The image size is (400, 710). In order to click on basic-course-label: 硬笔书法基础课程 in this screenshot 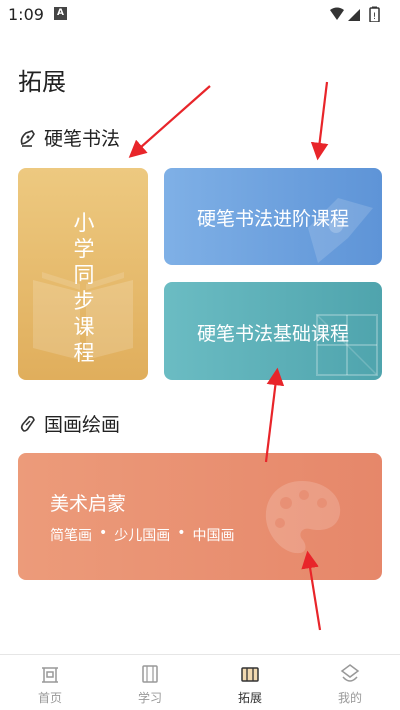, I will do `click(272, 334)`.